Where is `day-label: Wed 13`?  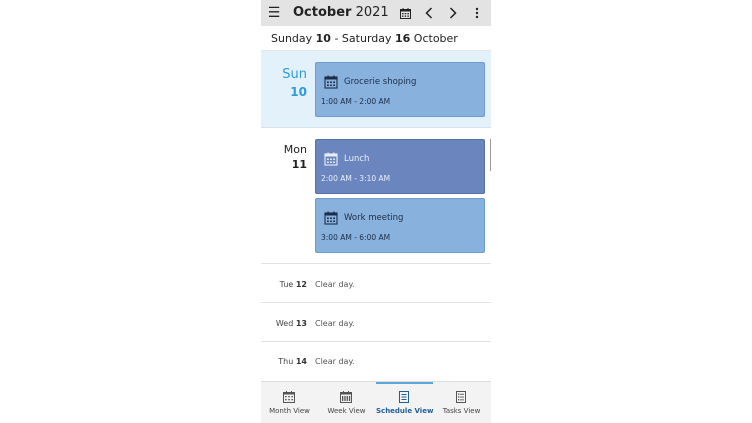 day-label: Wed 13 is located at coordinates (291, 323).